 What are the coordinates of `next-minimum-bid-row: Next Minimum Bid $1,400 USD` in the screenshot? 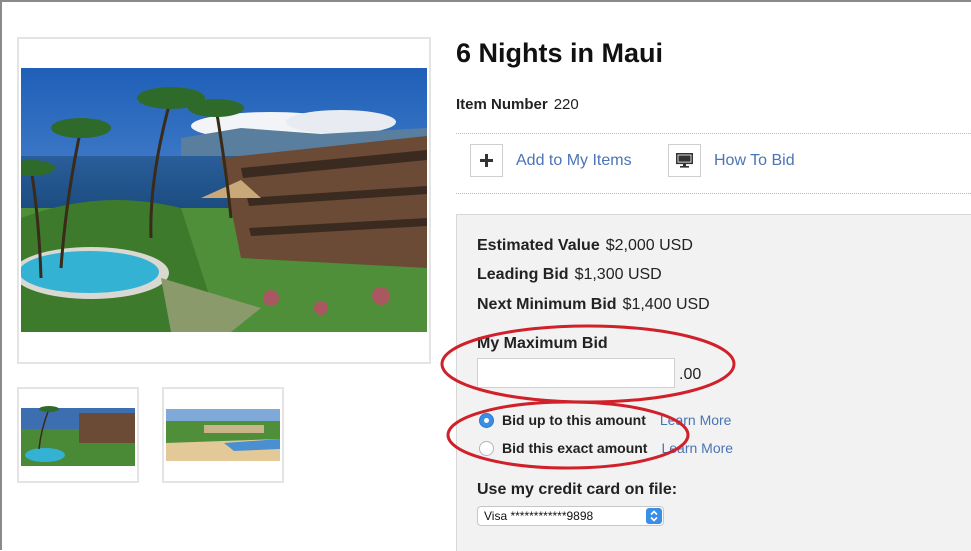 It's located at (593, 305).